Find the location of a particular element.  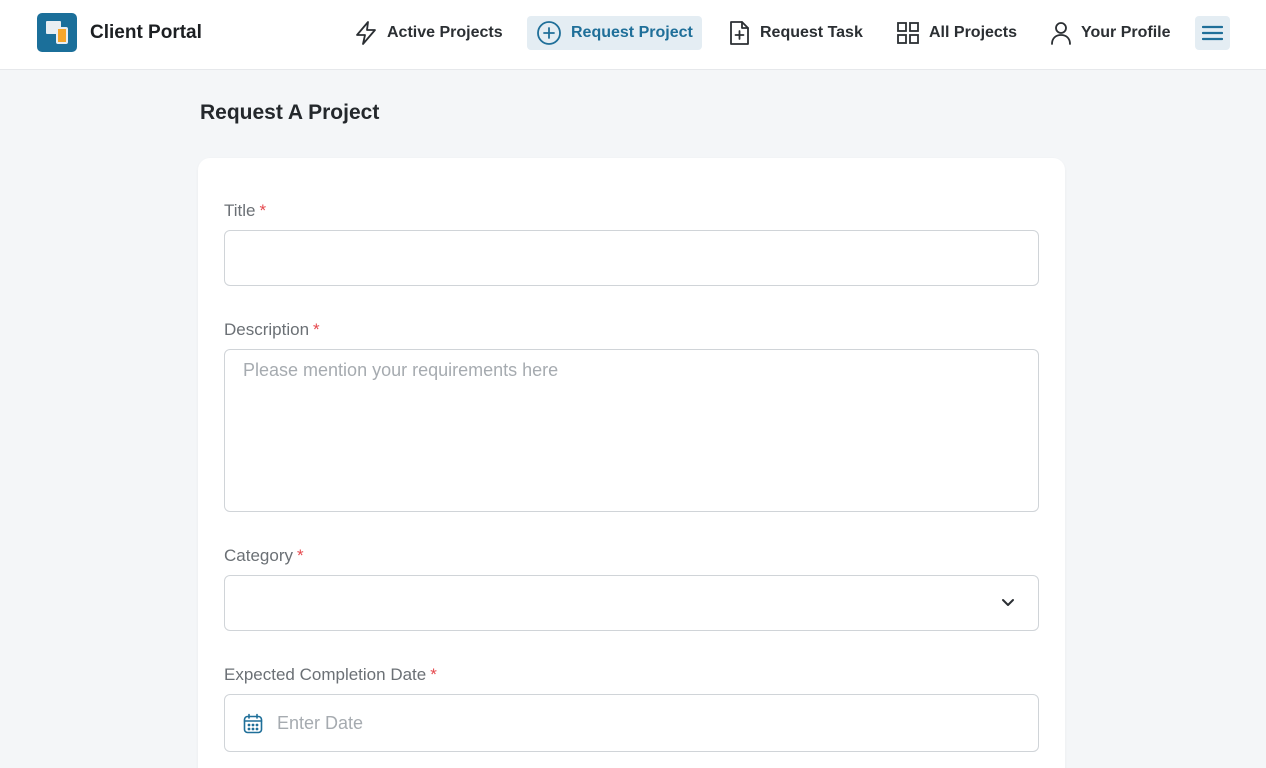

nav-all-projects: All Projects is located at coordinates (956, 33).